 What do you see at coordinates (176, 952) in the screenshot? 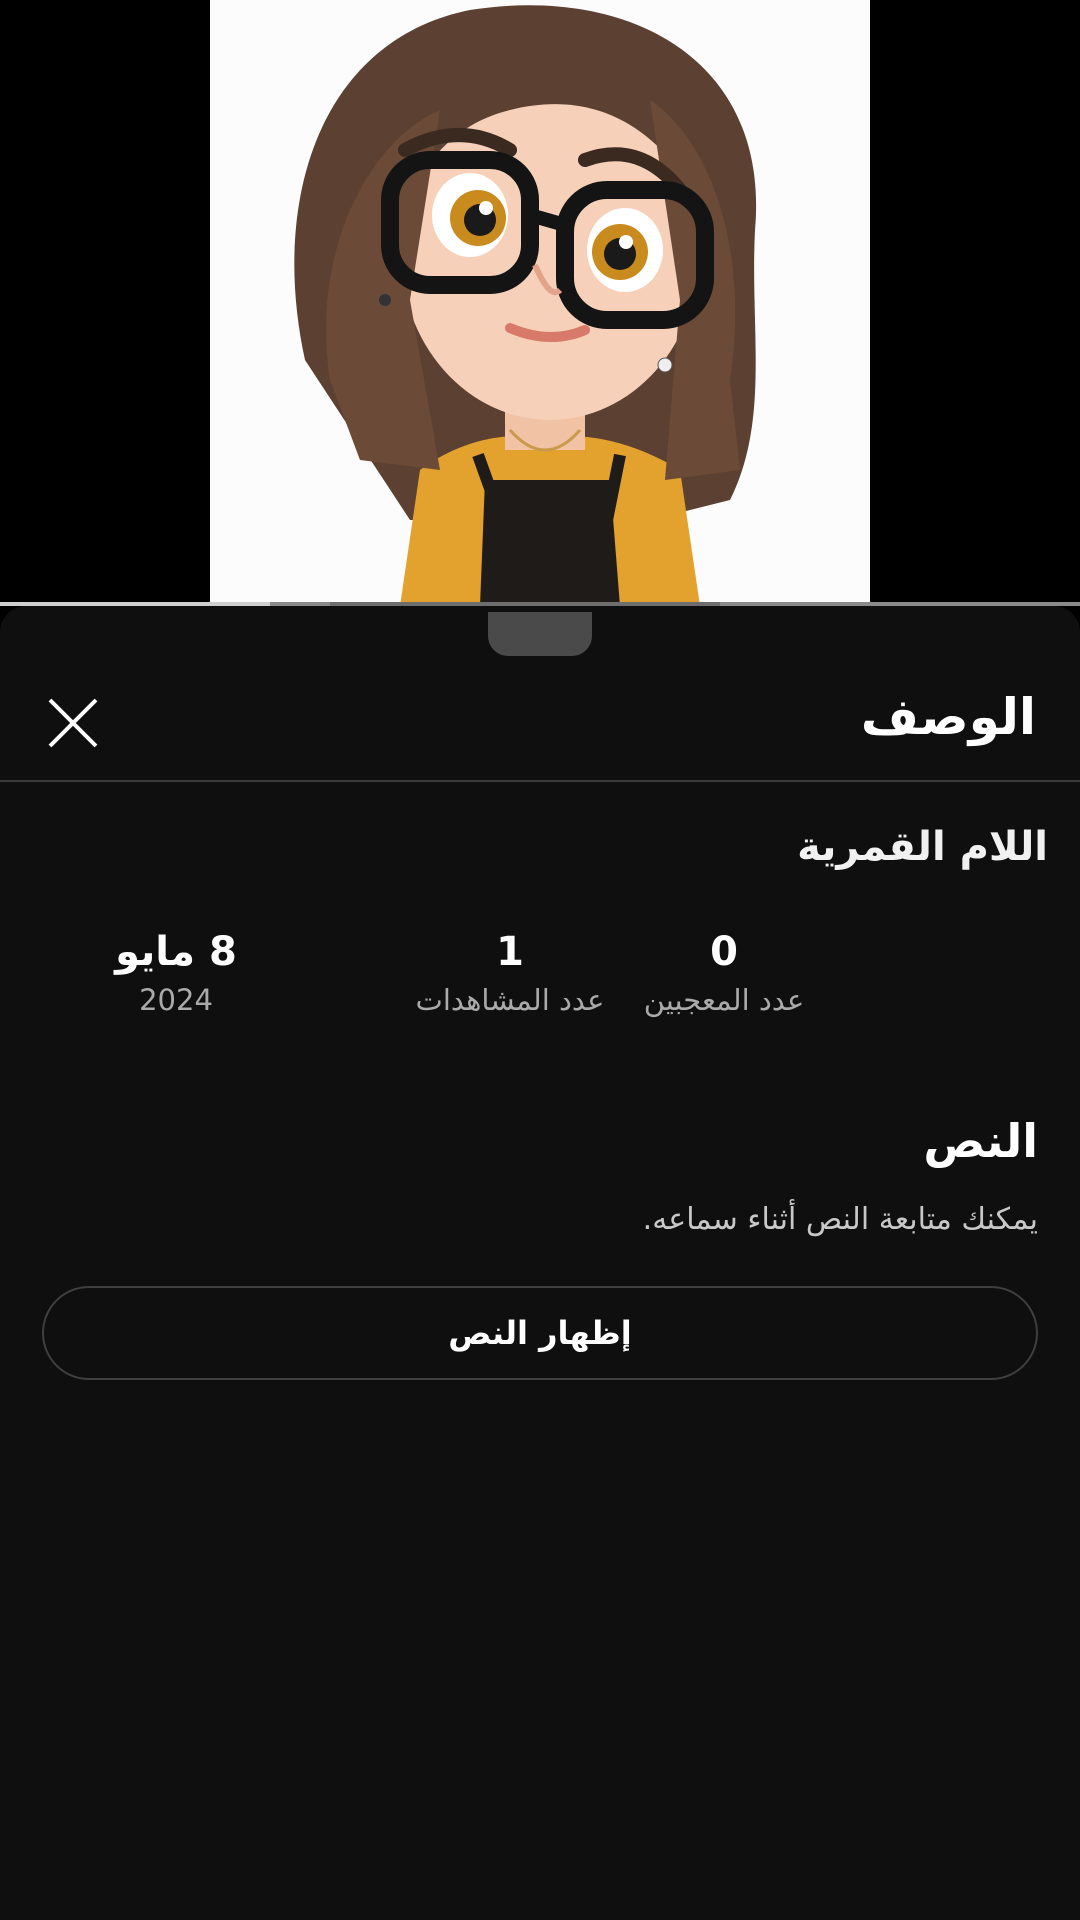
I see `publish-date: 8 مايو` at bounding box center [176, 952].